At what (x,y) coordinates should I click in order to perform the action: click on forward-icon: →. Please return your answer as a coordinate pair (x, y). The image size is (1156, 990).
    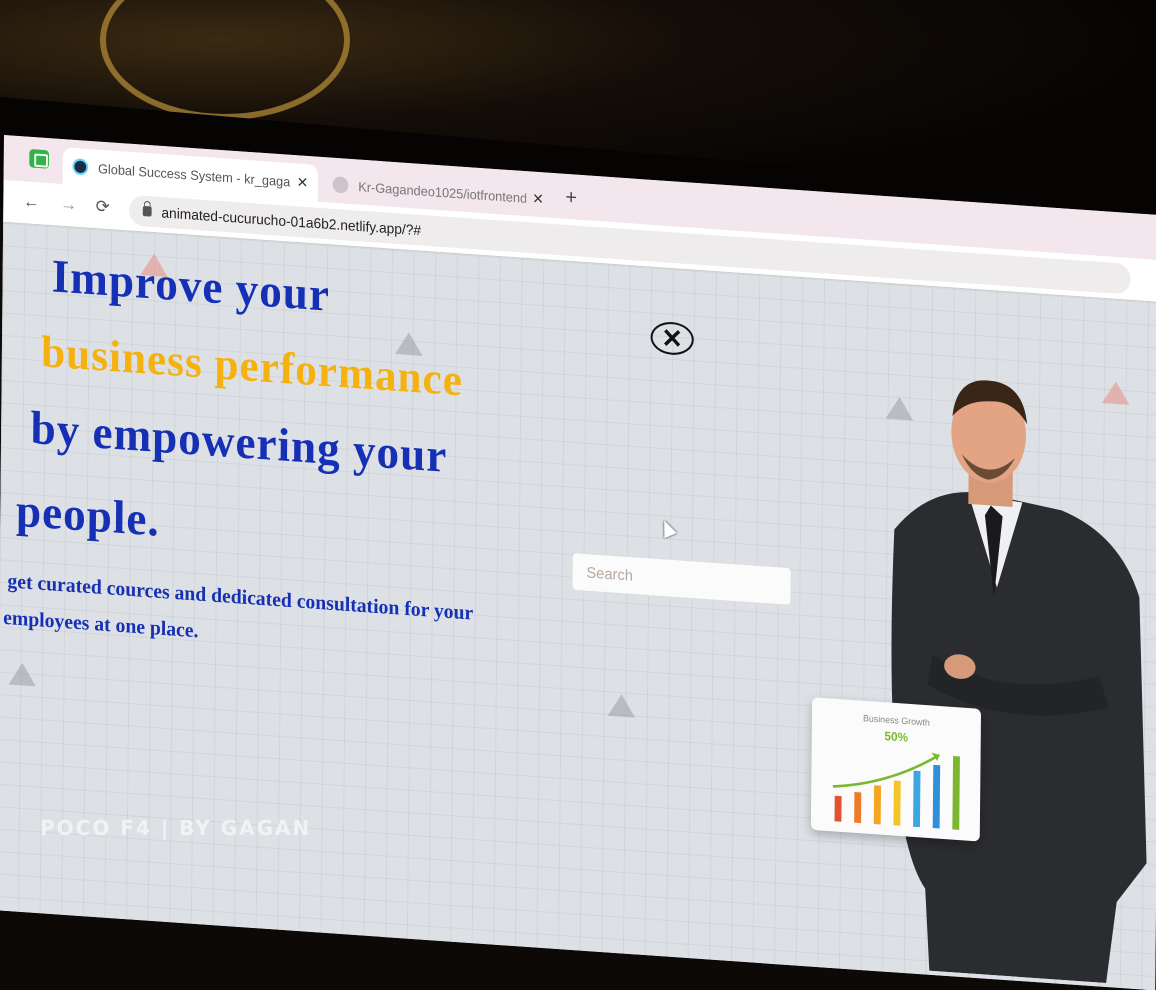
    Looking at the image, I should click on (68, 205).